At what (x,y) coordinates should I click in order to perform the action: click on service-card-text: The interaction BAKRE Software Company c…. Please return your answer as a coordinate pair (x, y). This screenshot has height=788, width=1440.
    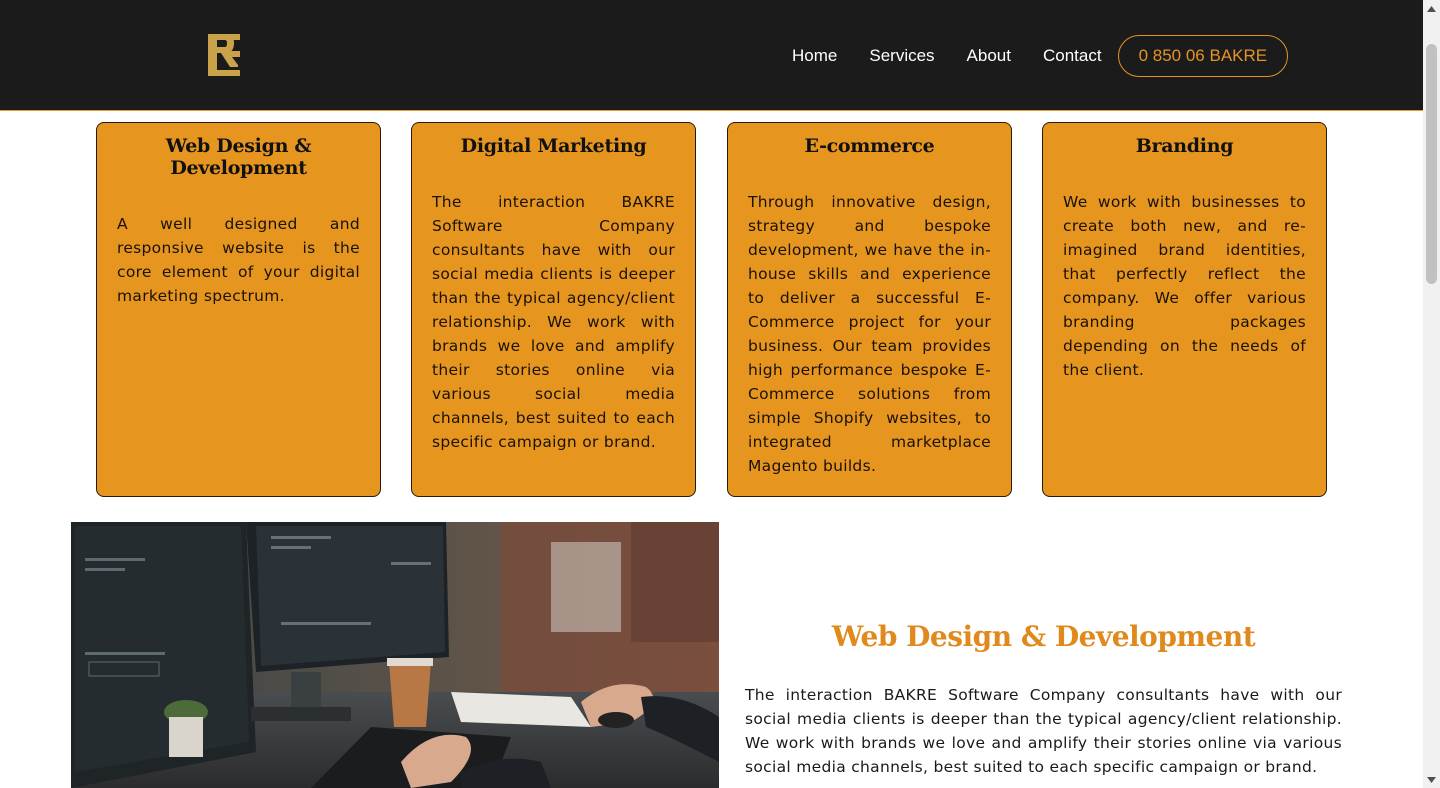
    Looking at the image, I should click on (553, 322).